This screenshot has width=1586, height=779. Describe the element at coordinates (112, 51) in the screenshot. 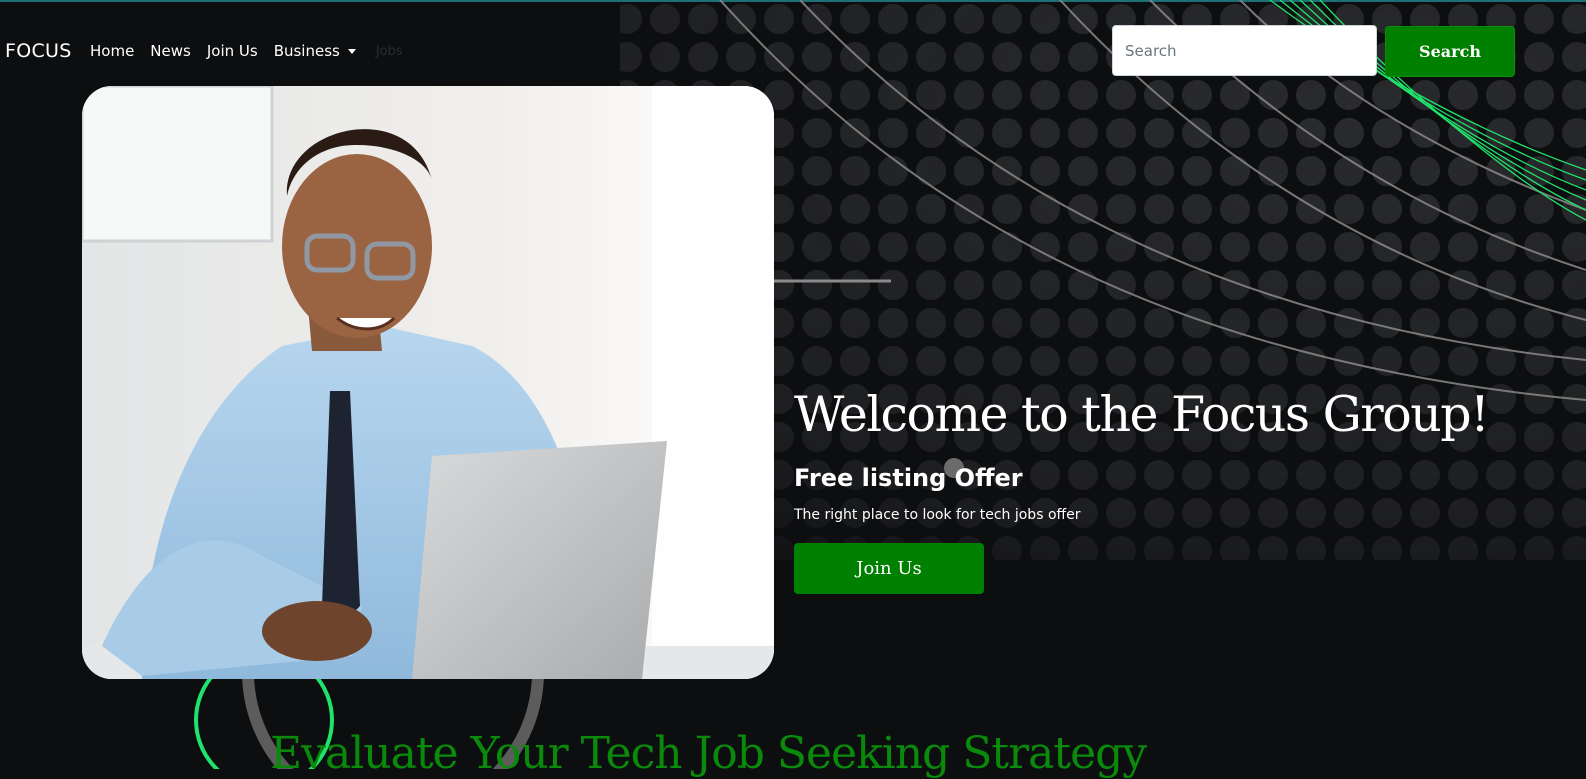

I see `nav-home: Home` at that location.